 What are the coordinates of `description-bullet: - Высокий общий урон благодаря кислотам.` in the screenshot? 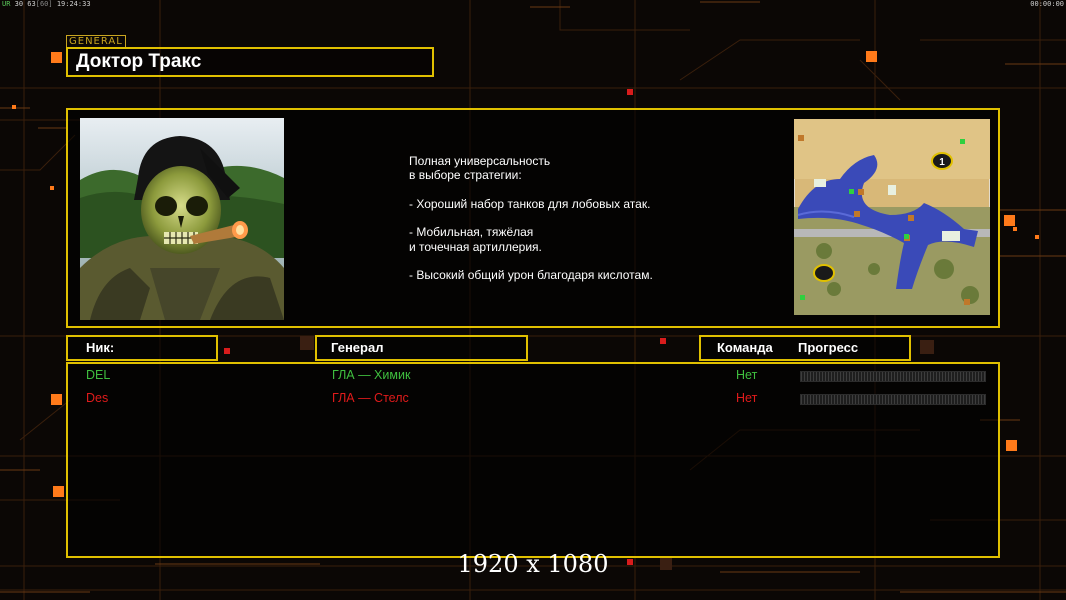 It's located at (531, 275).